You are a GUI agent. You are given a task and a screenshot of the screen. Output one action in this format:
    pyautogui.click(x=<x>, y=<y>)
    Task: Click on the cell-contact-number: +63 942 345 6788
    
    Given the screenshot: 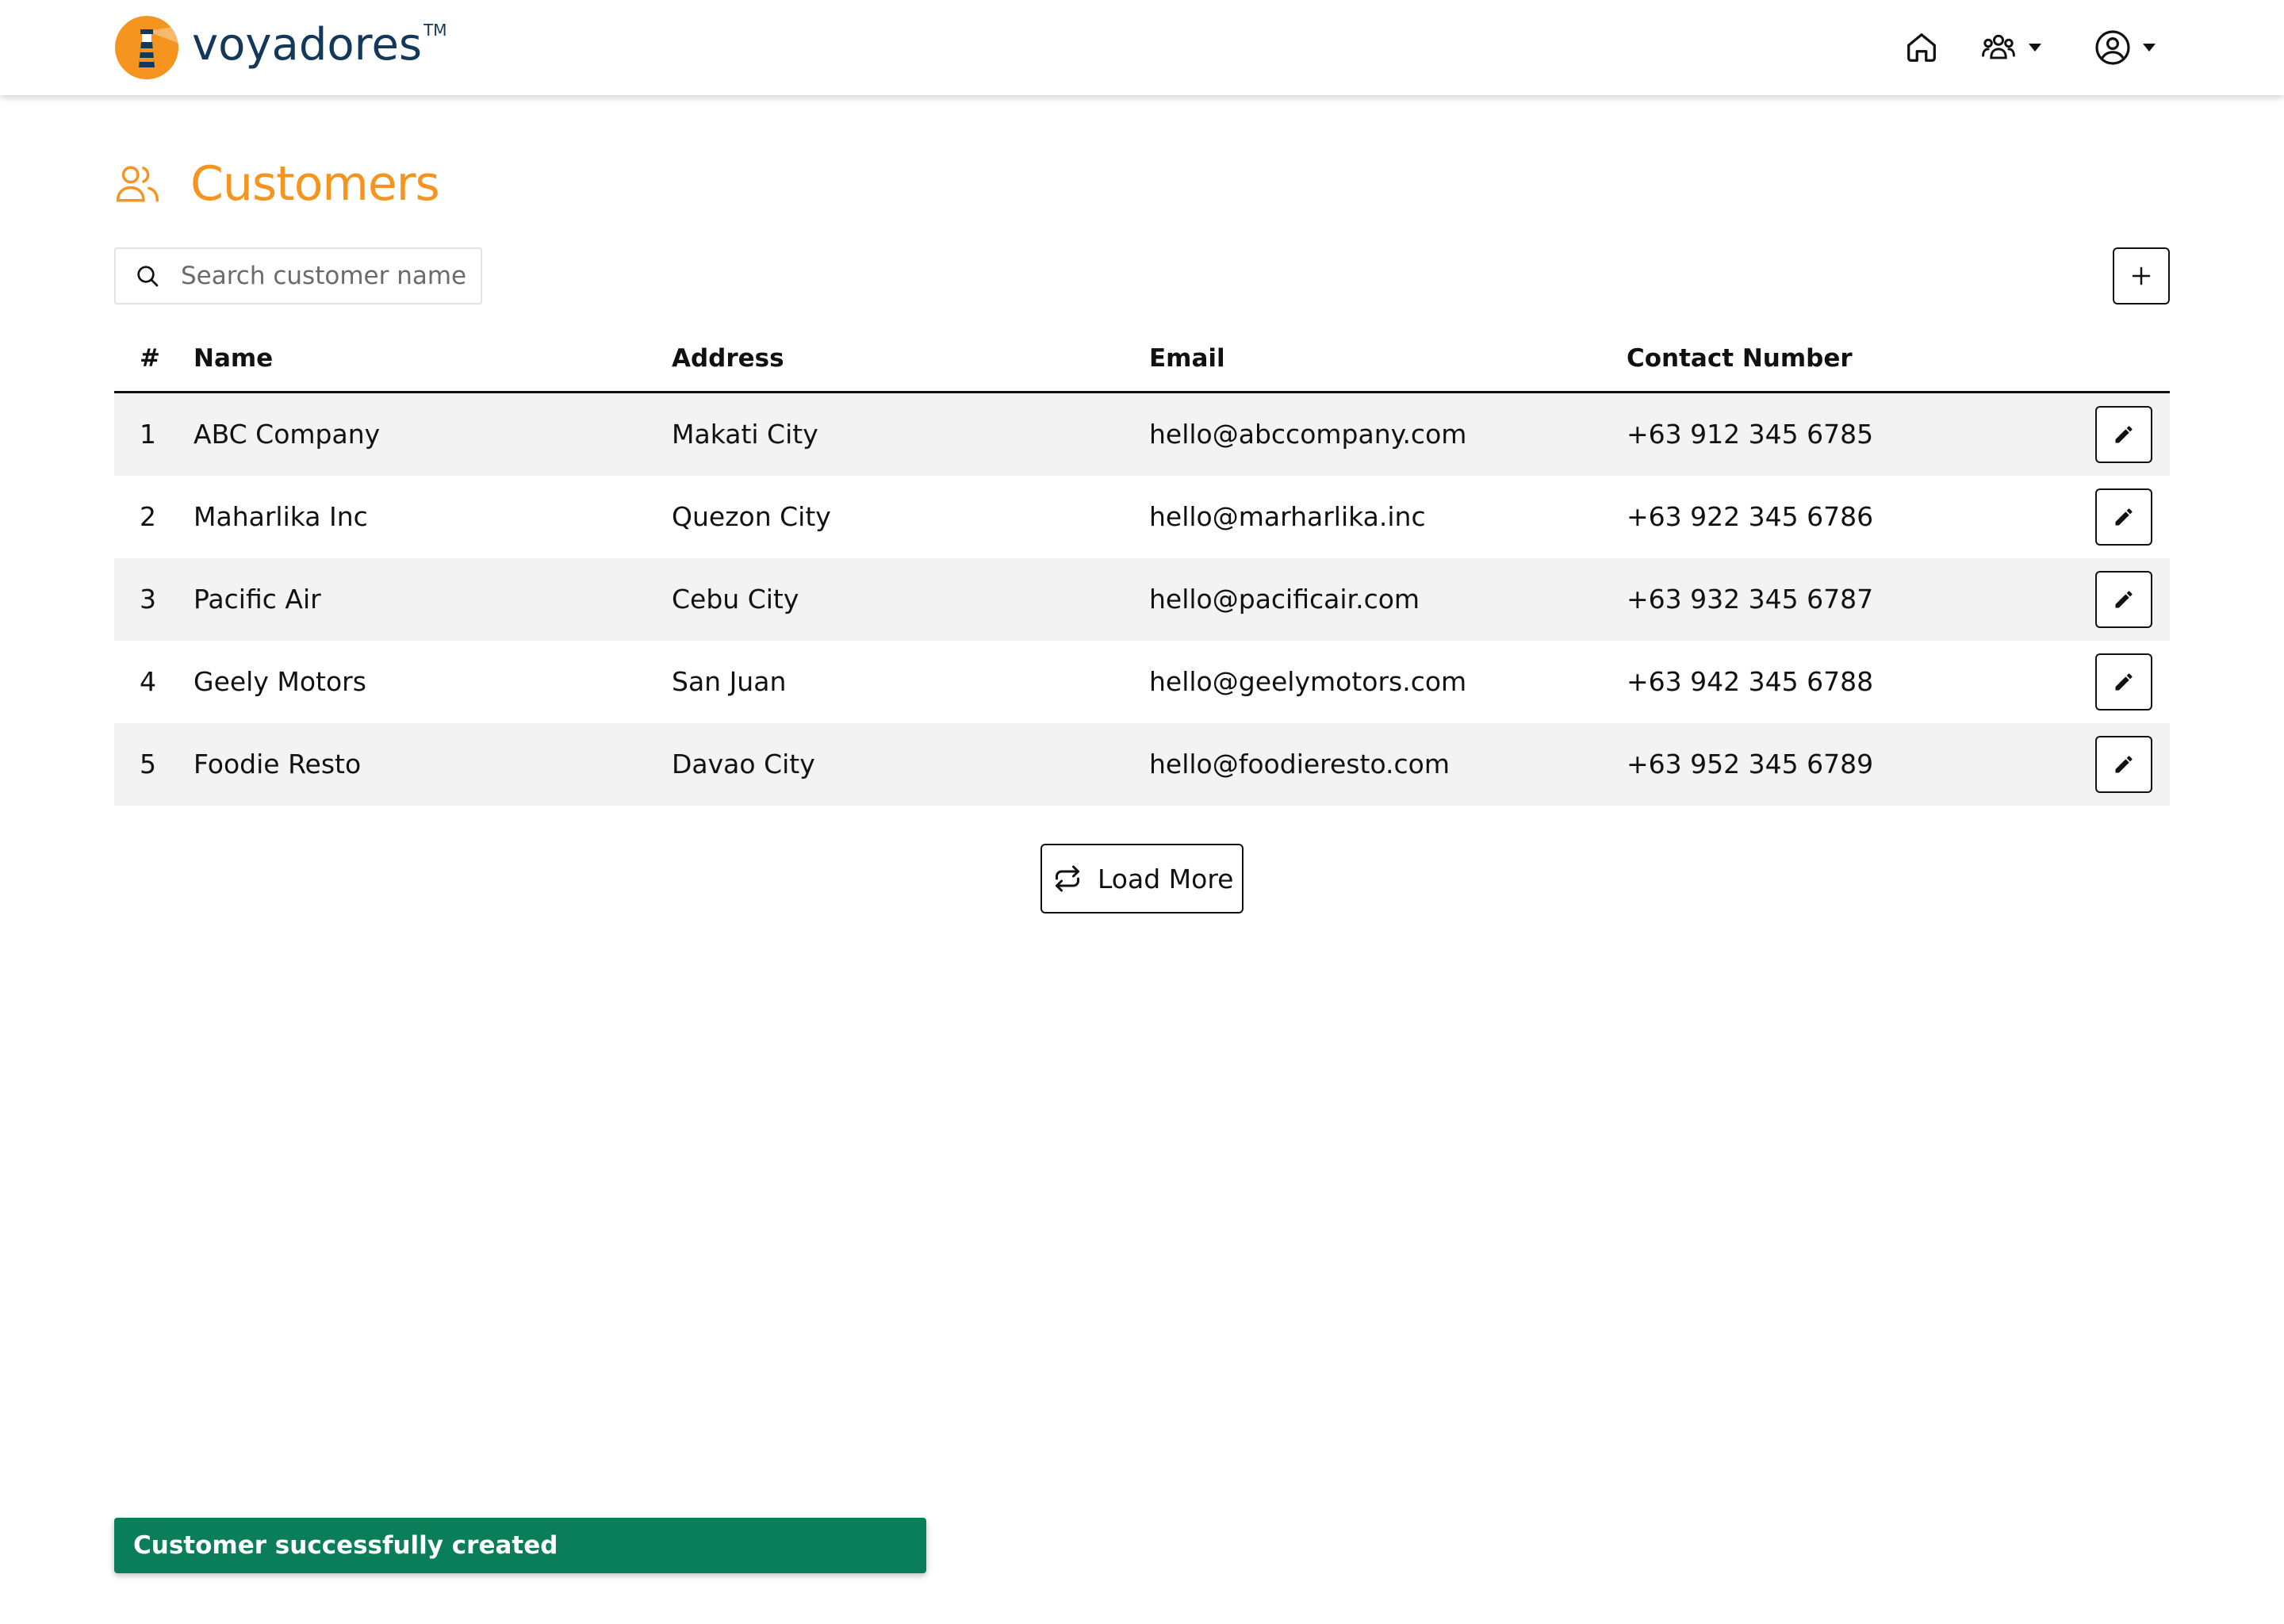 What is the action you would take?
    pyautogui.click(x=1750, y=681)
    